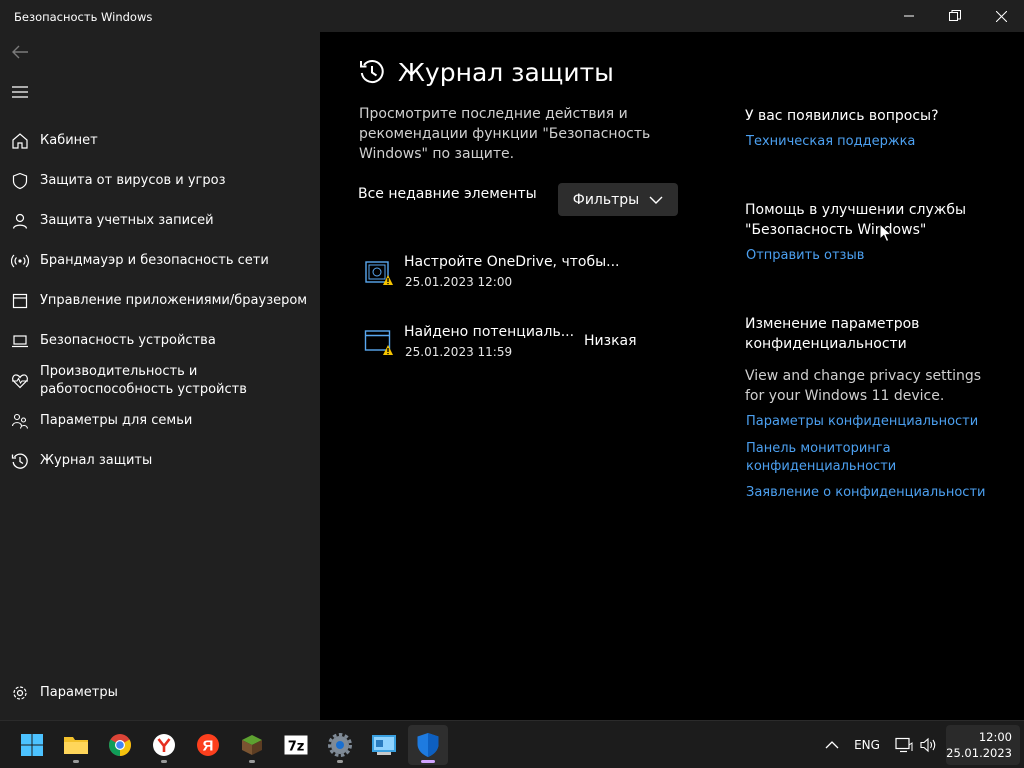 The width and height of the screenshot is (1024, 768). What do you see at coordinates (160, 141) in the screenshot?
I see `sidebar-item-home: Кабинет` at bounding box center [160, 141].